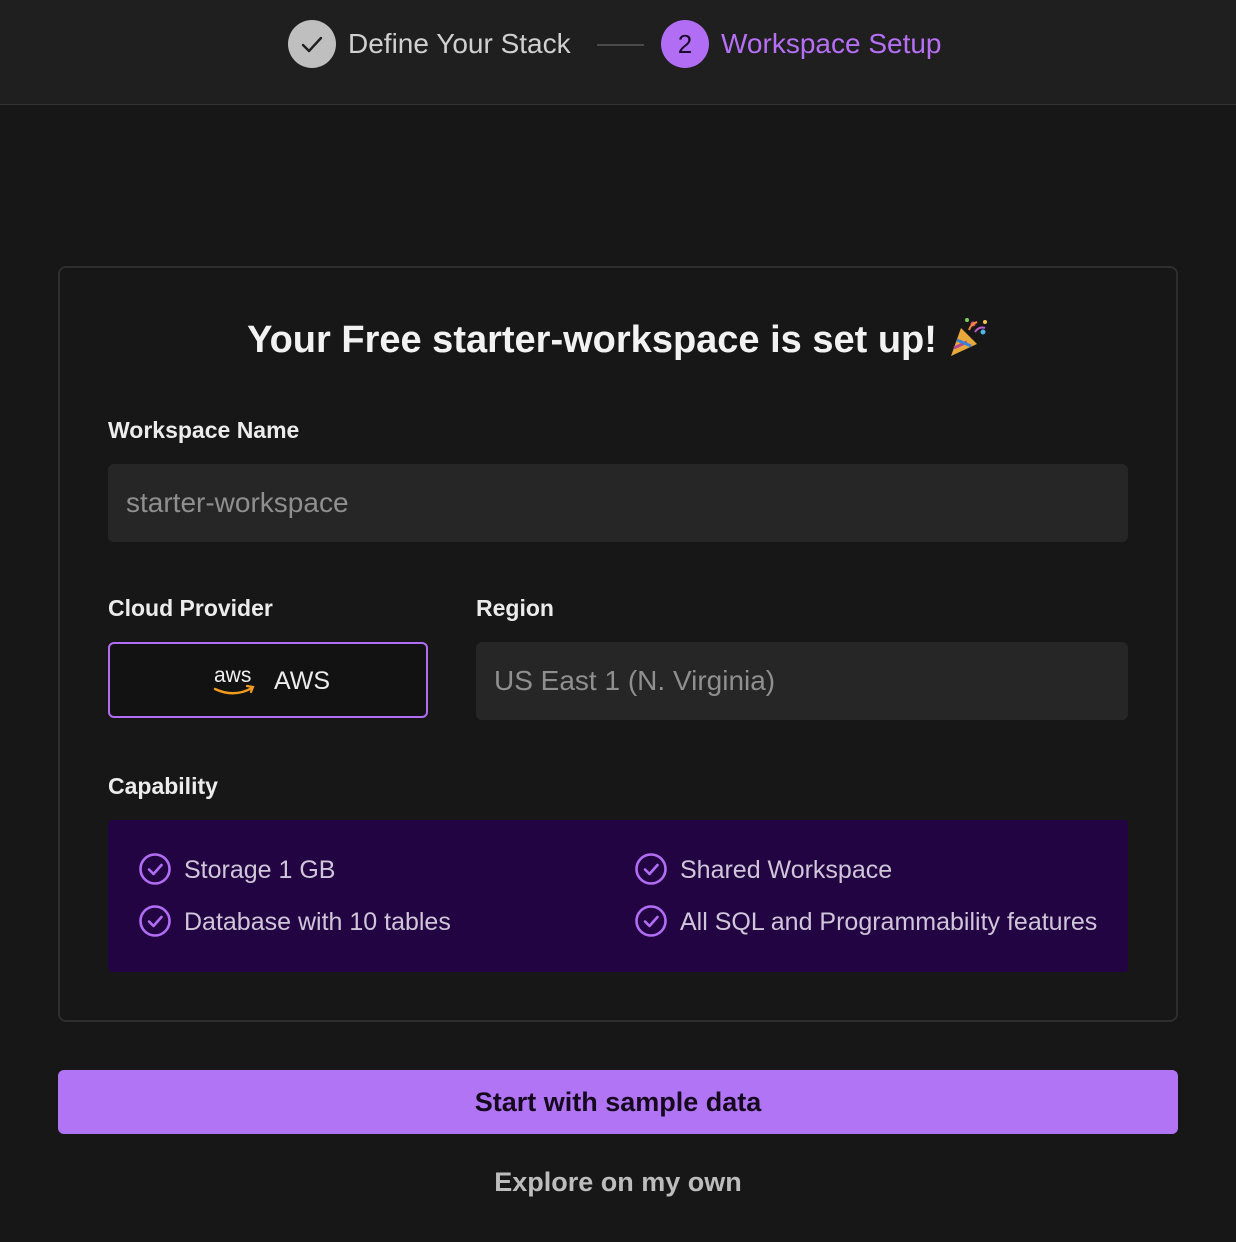  What do you see at coordinates (685, 44) in the screenshot?
I see `step-number-badge: 2` at bounding box center [685, 44].